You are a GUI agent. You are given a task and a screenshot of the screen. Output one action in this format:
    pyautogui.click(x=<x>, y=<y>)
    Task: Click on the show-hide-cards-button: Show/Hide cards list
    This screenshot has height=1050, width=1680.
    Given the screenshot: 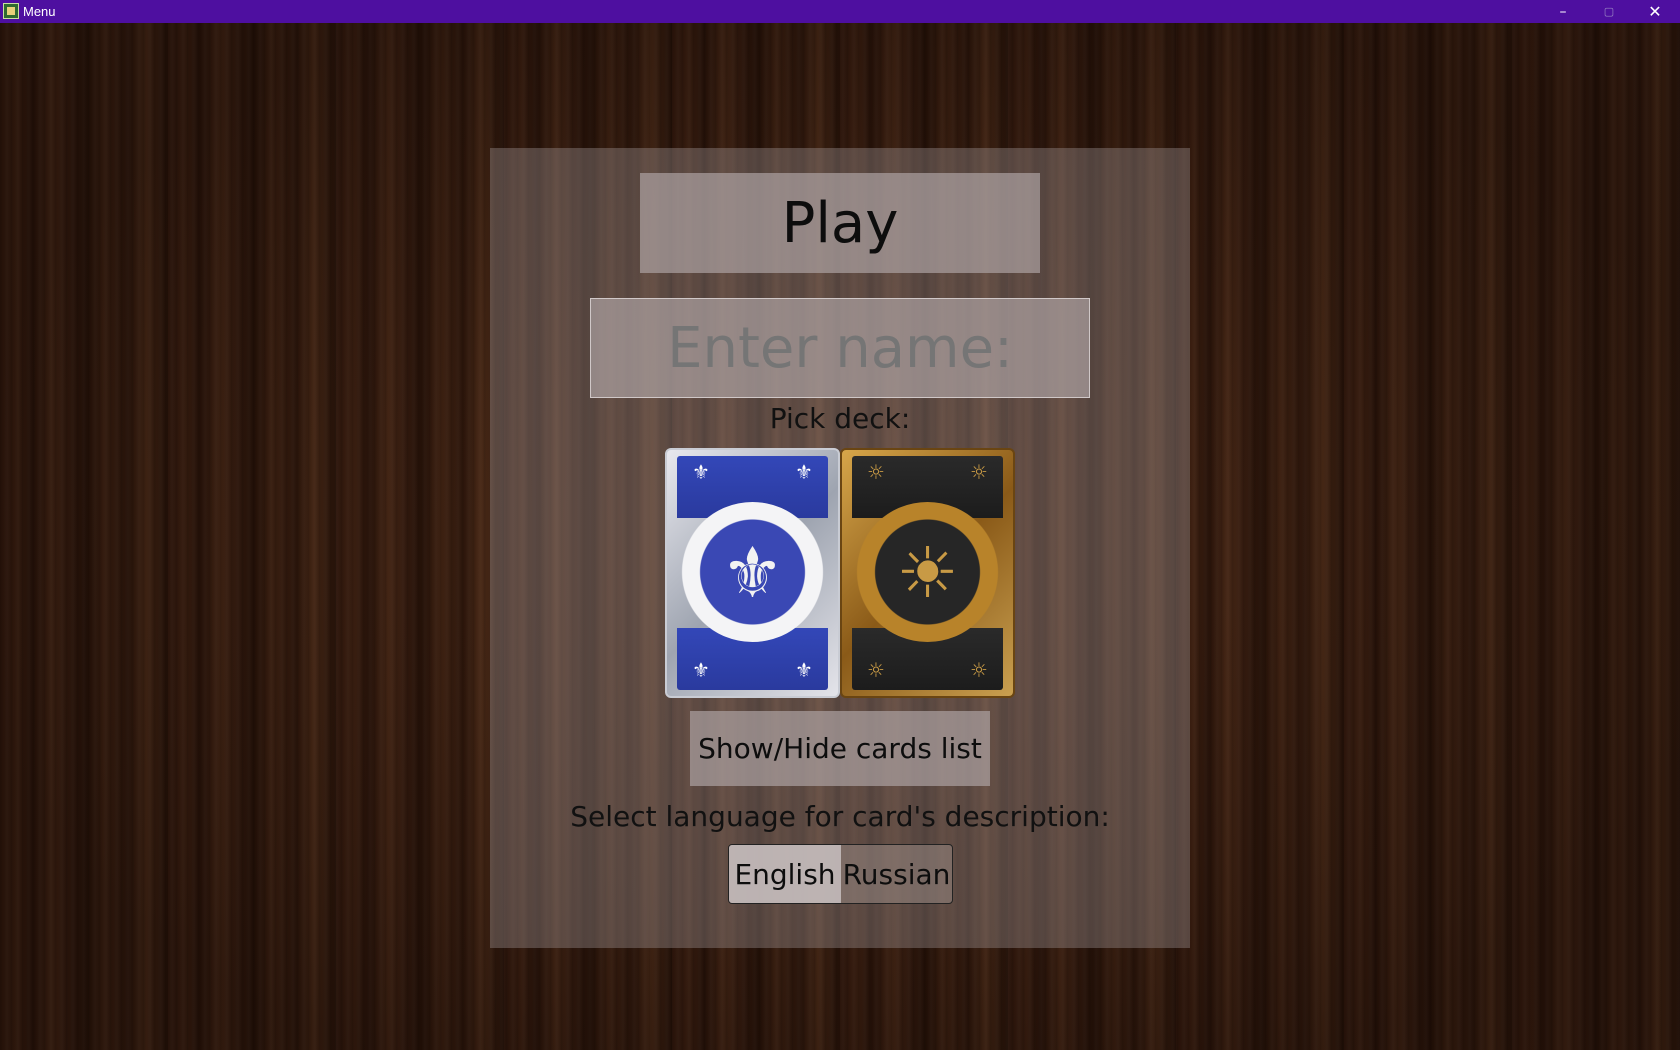 What is the action you would take?
    pyautogui.click(x=840, y=748)
    